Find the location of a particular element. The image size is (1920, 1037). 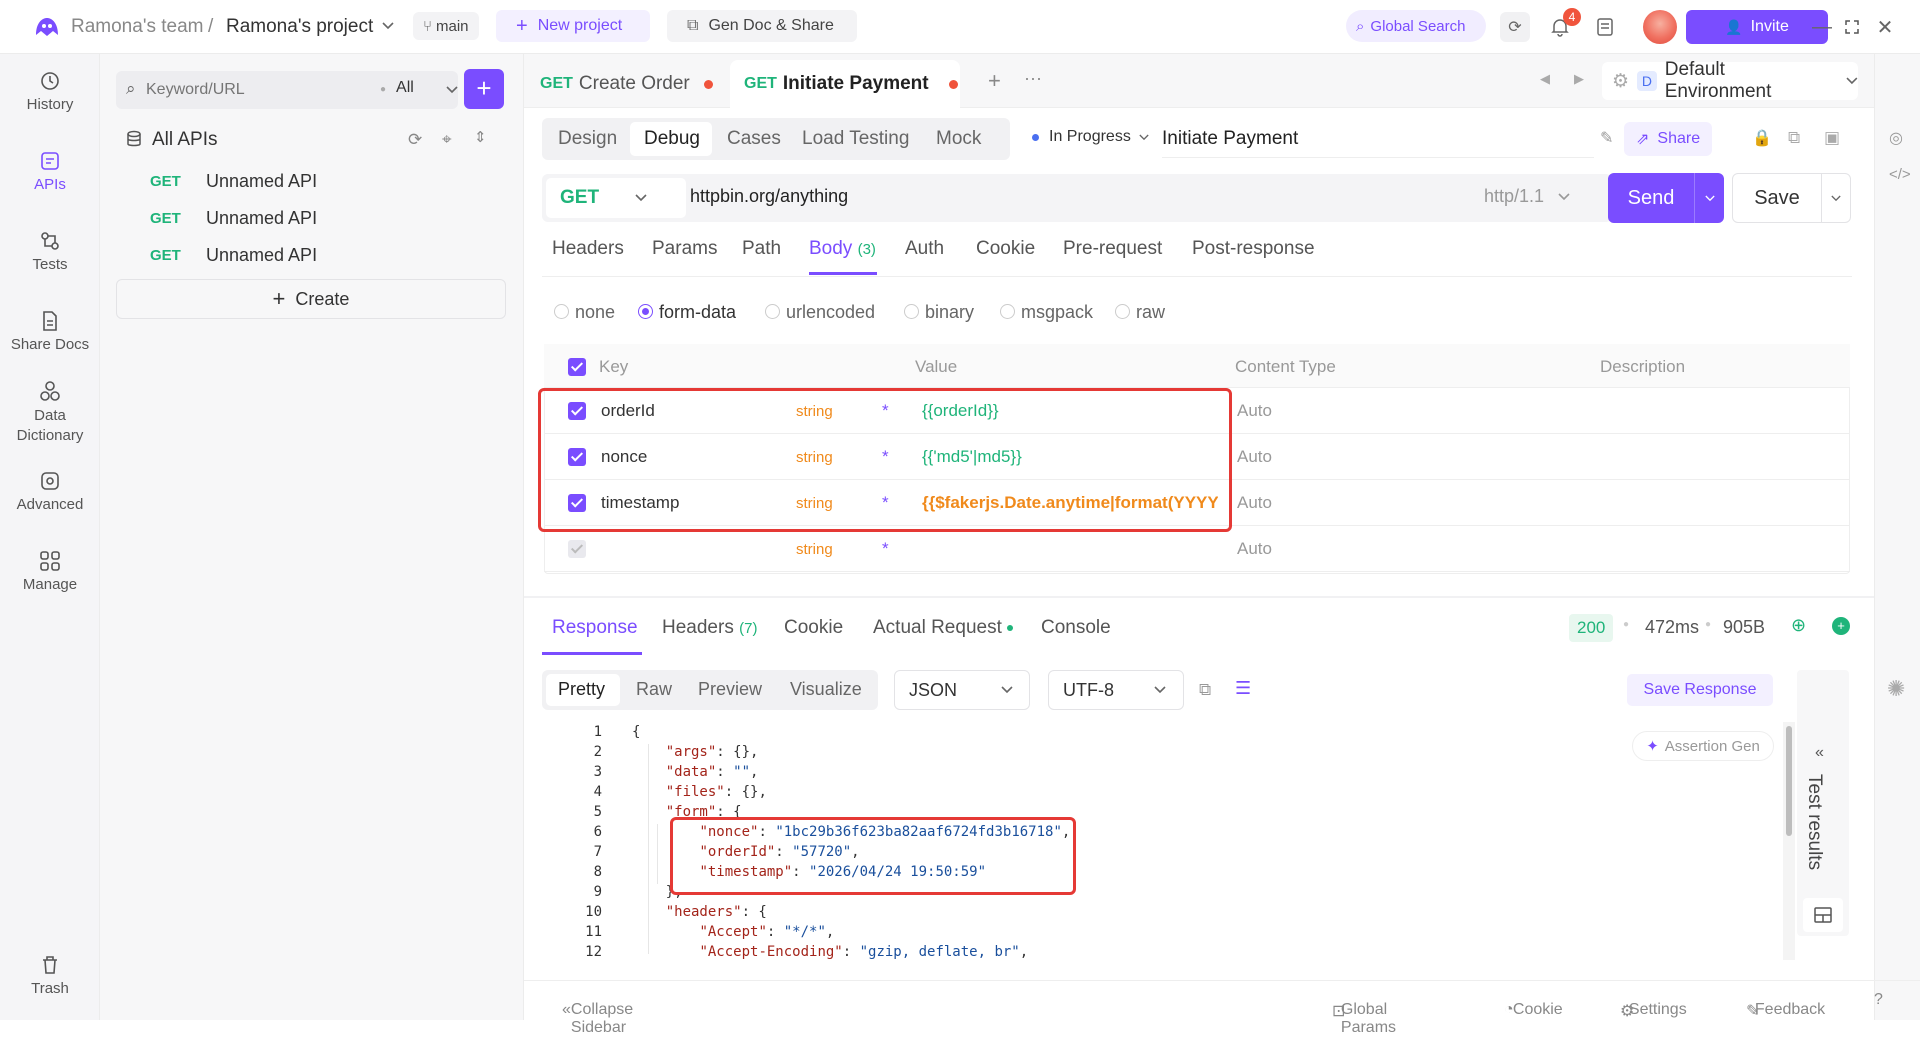

global-params-button: ⊡ Global Params is located at coordinates (1364, 1013).